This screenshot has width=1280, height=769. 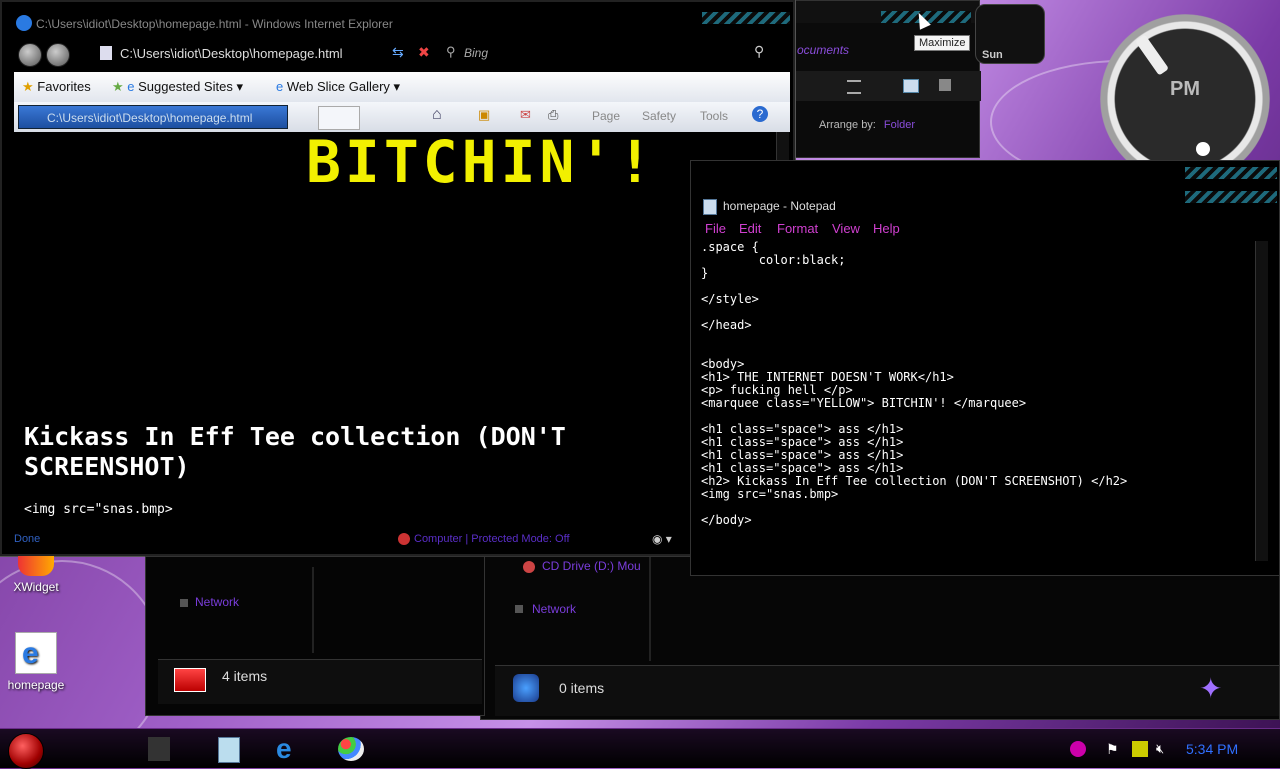 What do you see at coordinates (899, 125) in the screenshot?
I see `arrange-by-value: Folder` at bounding box center [899, 125].